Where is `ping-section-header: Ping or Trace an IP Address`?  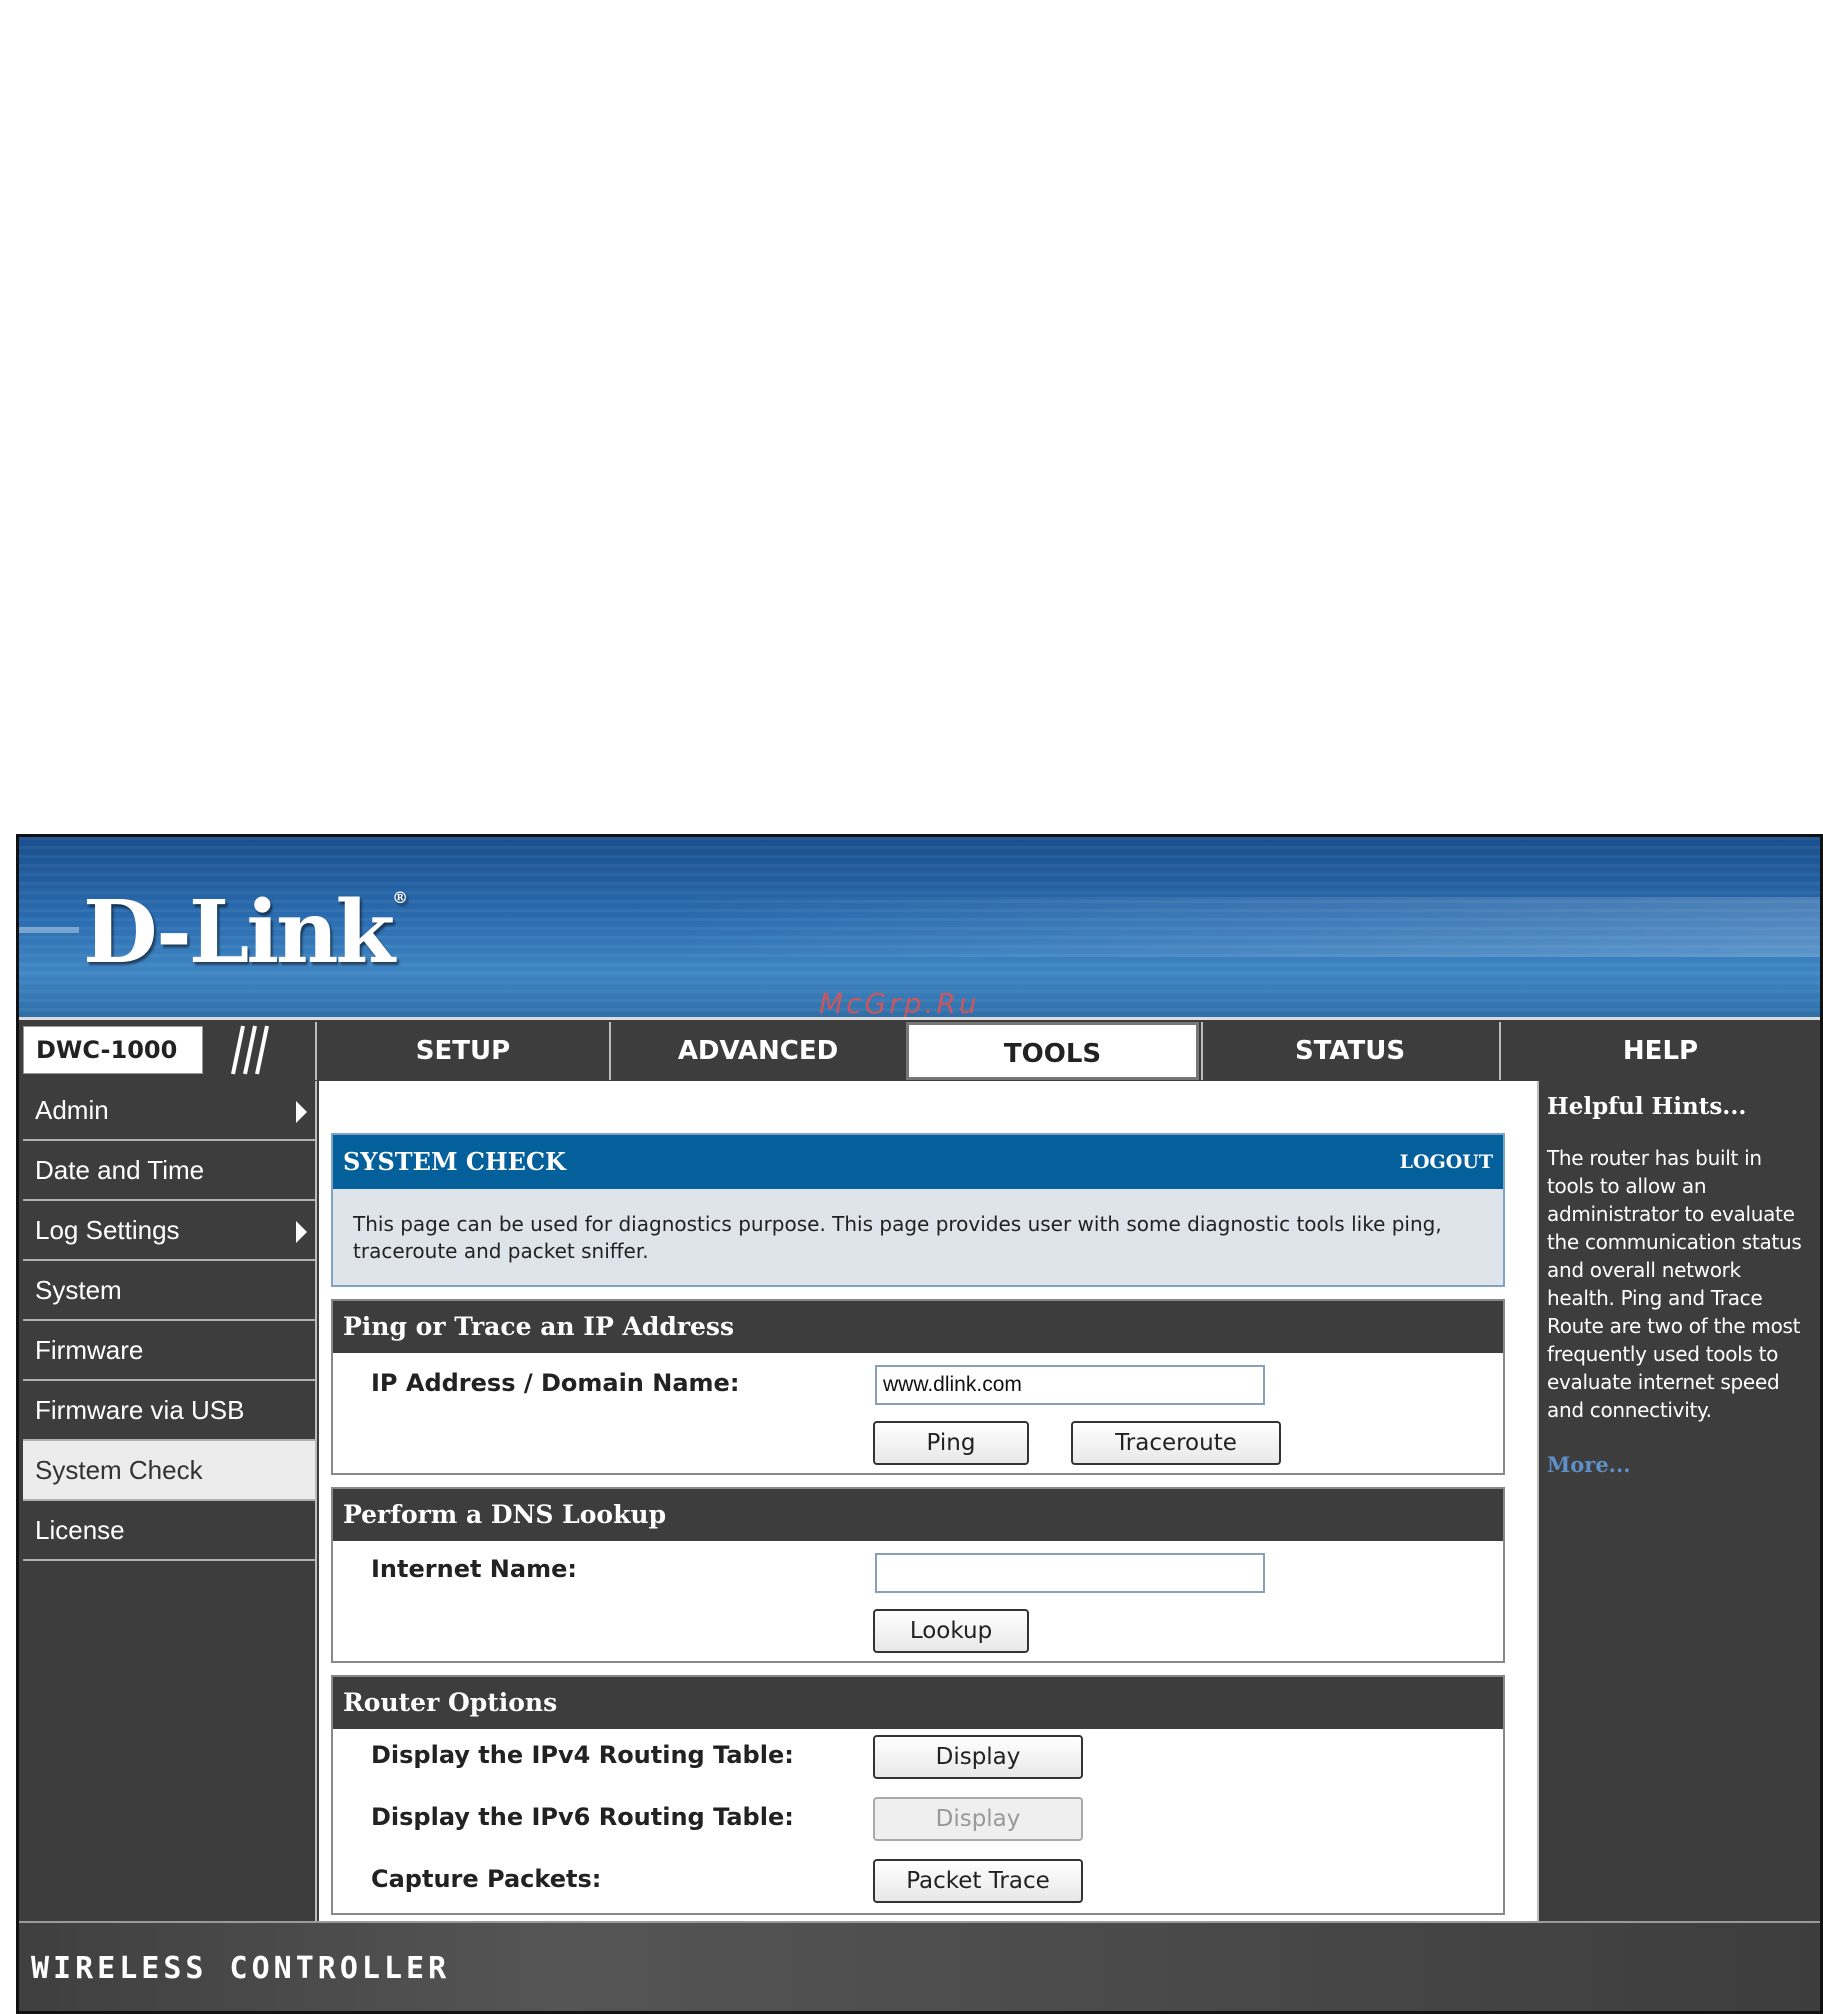
ping-section-header: Ping or Trace an IP Address is located at coordinates (918, 1327).